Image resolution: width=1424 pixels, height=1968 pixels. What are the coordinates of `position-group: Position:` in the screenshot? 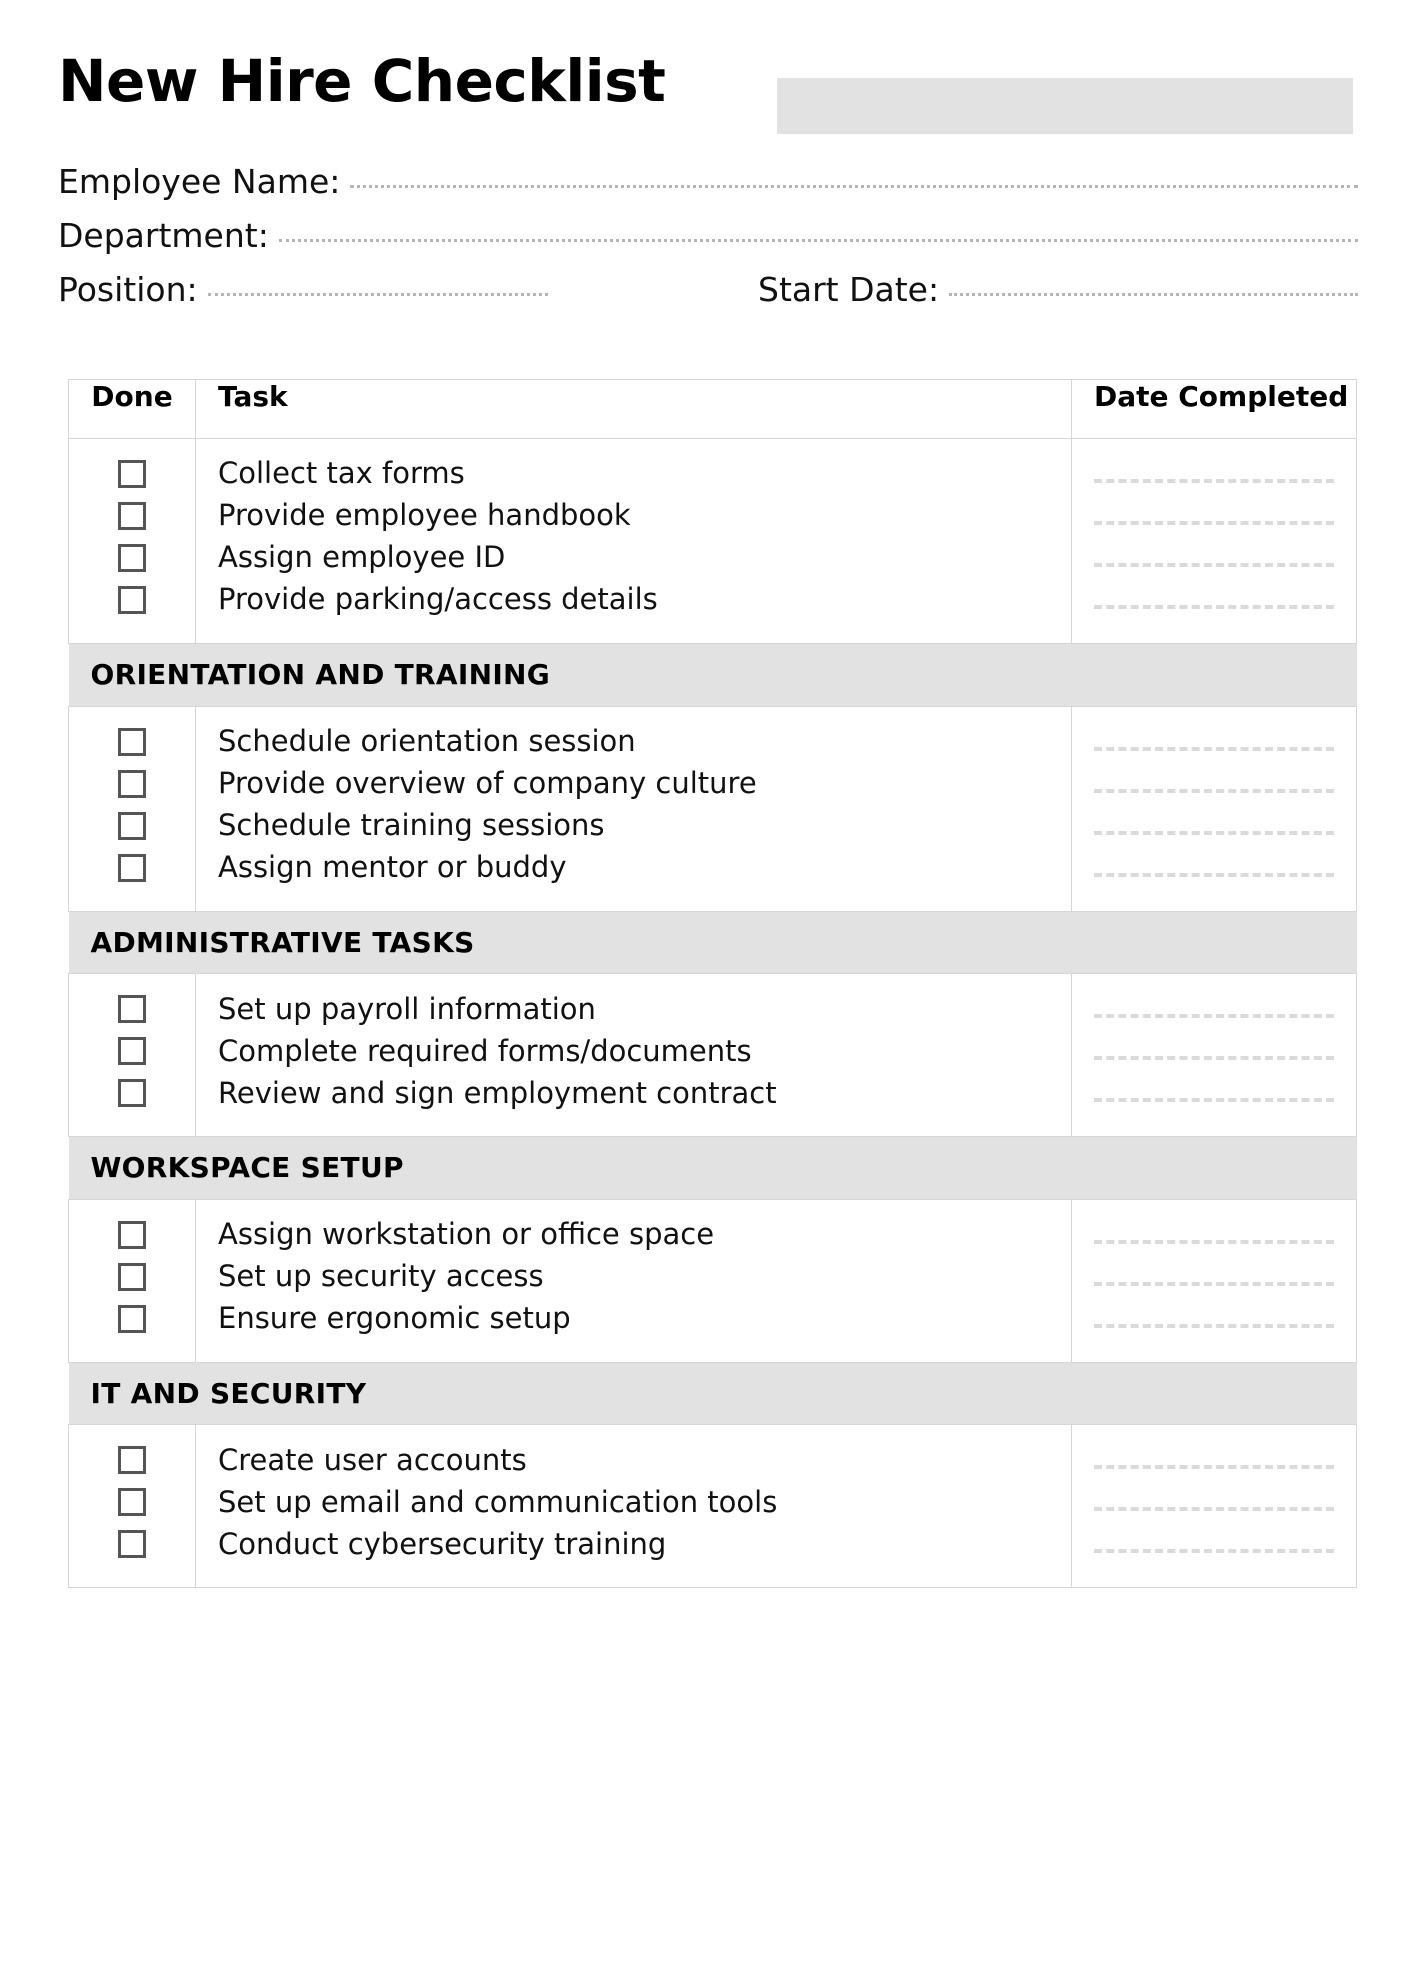 It's located at (408, 289).